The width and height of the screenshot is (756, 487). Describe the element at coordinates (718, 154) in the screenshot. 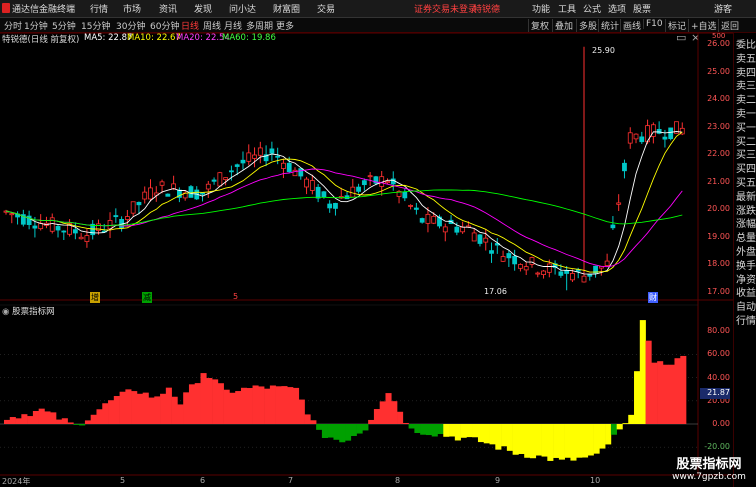

I see `price-tick: 22.00` at that location.